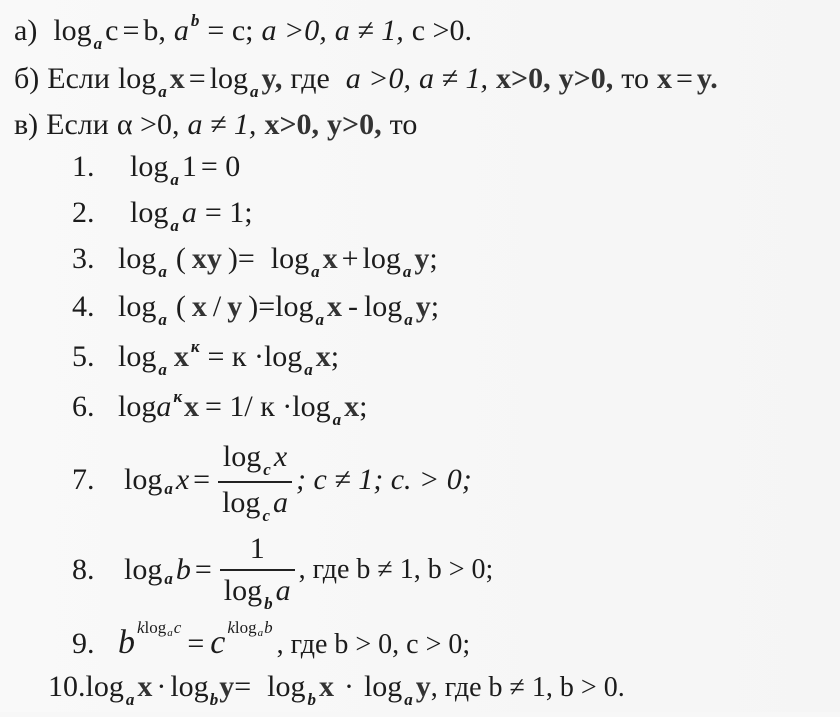 This screenshot has width=840, height=717. What do you see at coordinates (83, 306) in the screenshot?
I see `property-number: 4.` at bounding box center [83, 306].